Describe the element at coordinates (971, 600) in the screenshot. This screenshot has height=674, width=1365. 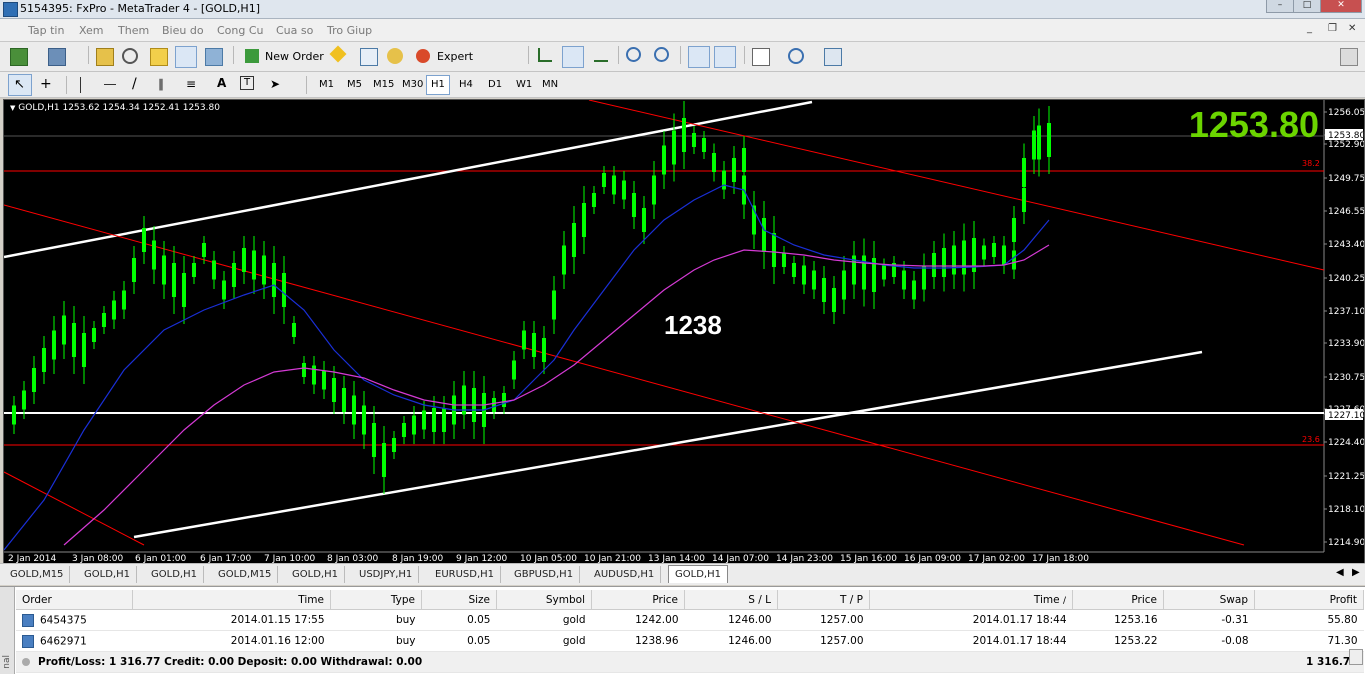
I see `column-close-time: Time ∕` at that location.